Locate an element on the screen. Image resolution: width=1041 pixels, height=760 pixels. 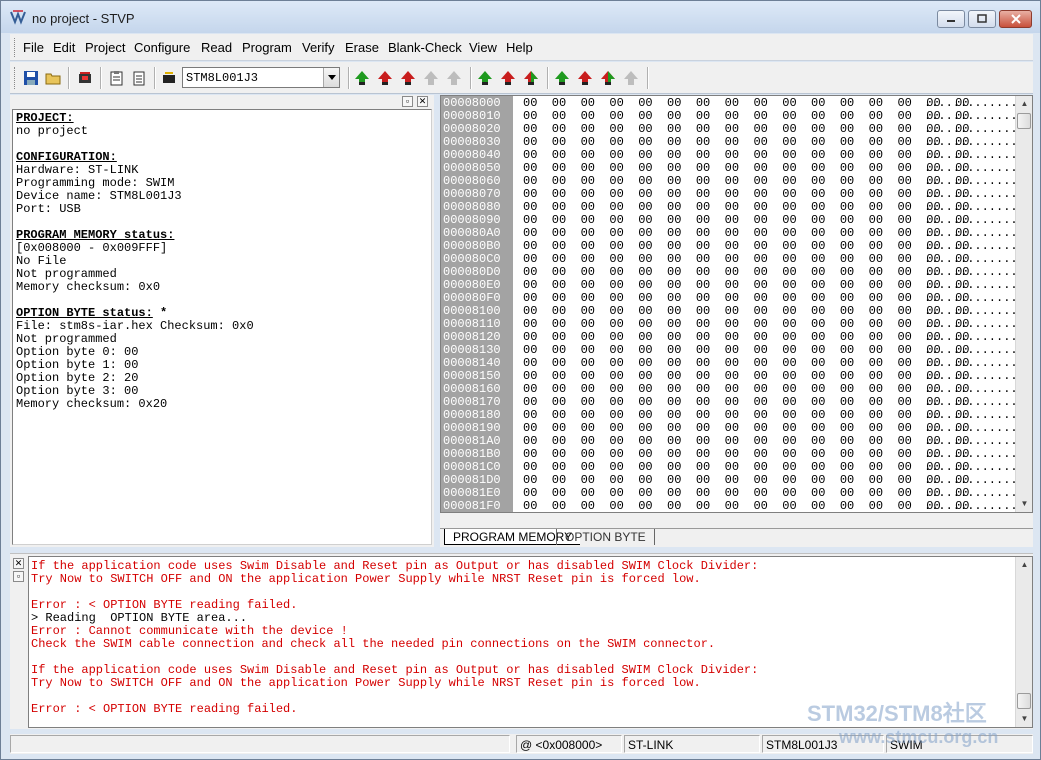
paste-button is located at coordinates (139, 78).